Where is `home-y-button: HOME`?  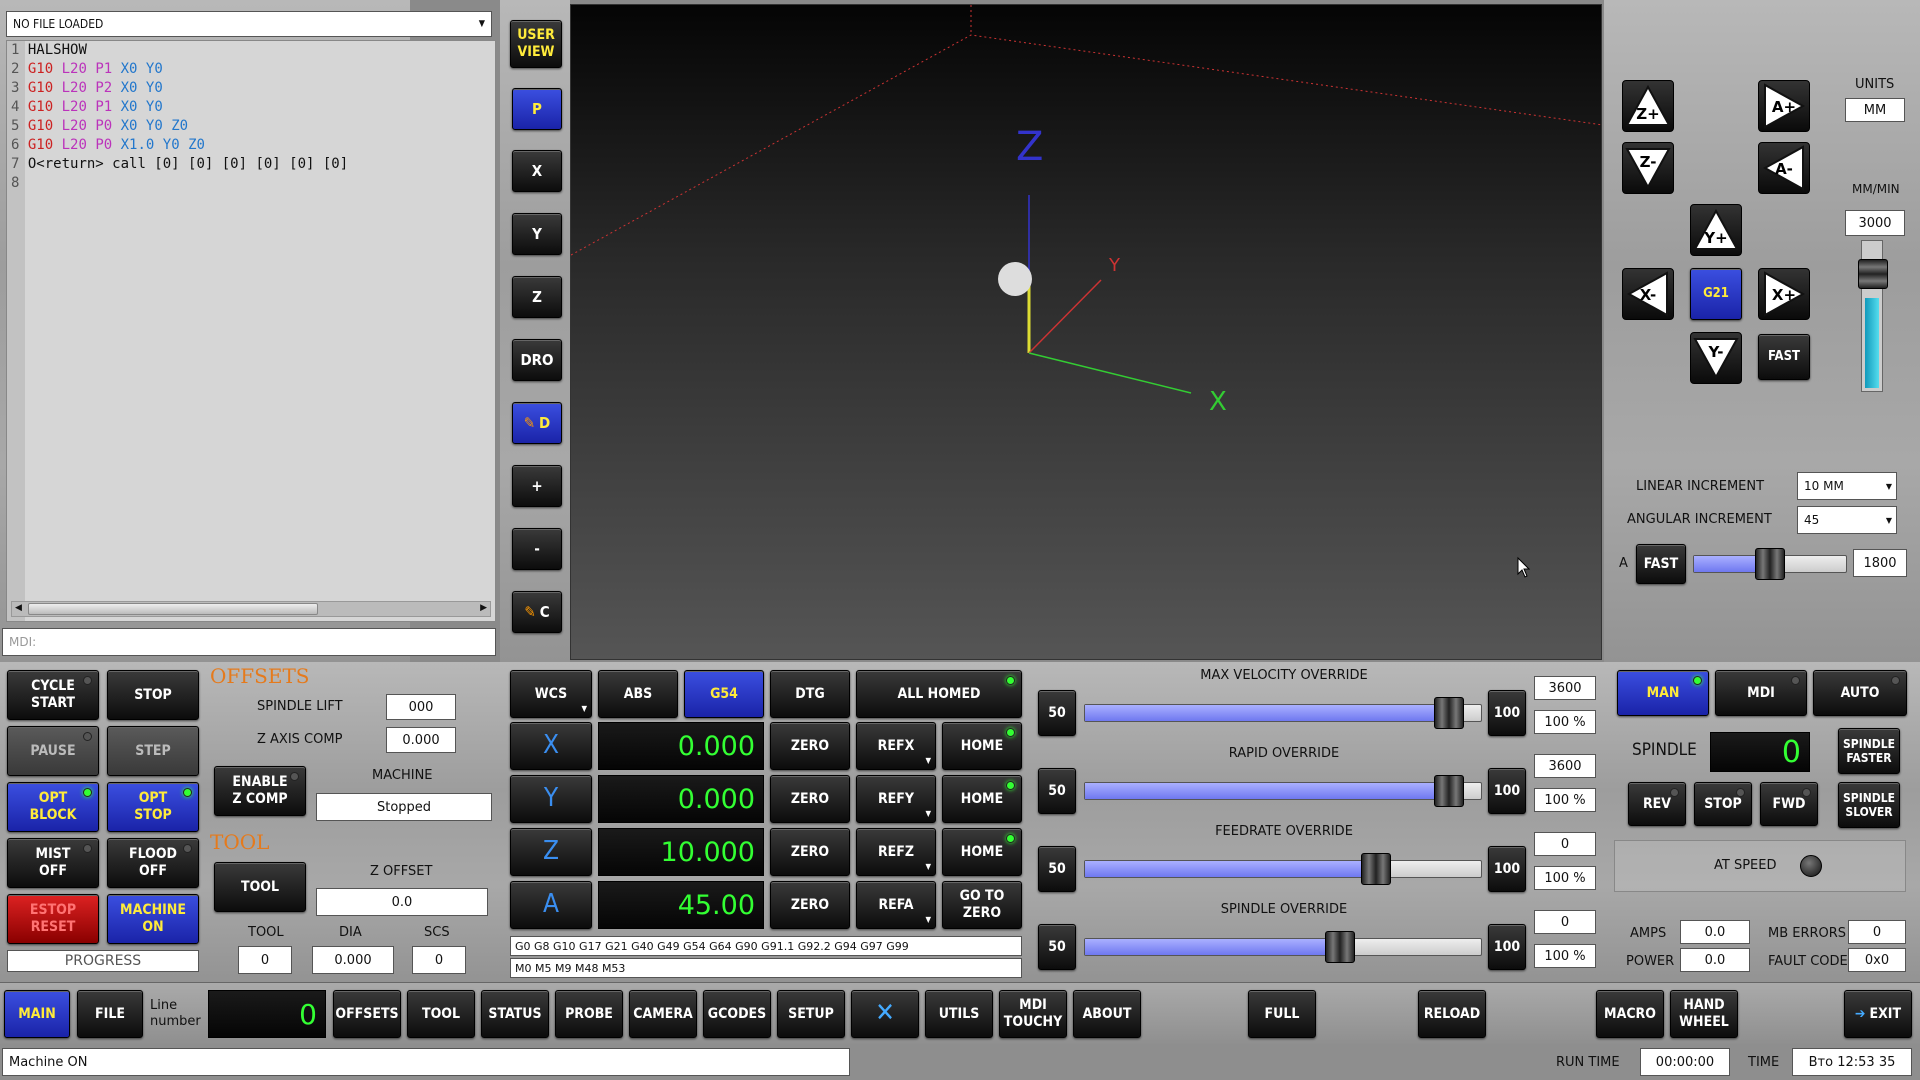 home-y-button: HOME is located at coordinates (982, 799).